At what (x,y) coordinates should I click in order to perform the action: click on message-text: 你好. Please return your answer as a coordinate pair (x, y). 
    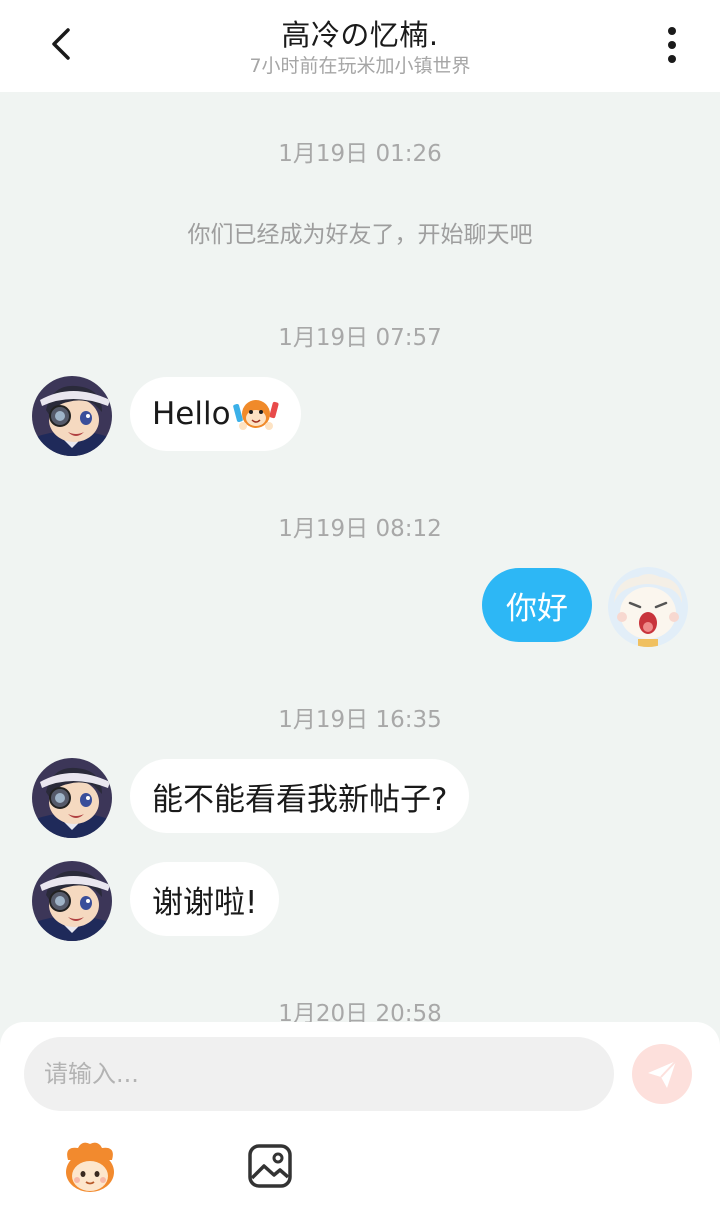
    Looking at the image, I should click on (537, 608).